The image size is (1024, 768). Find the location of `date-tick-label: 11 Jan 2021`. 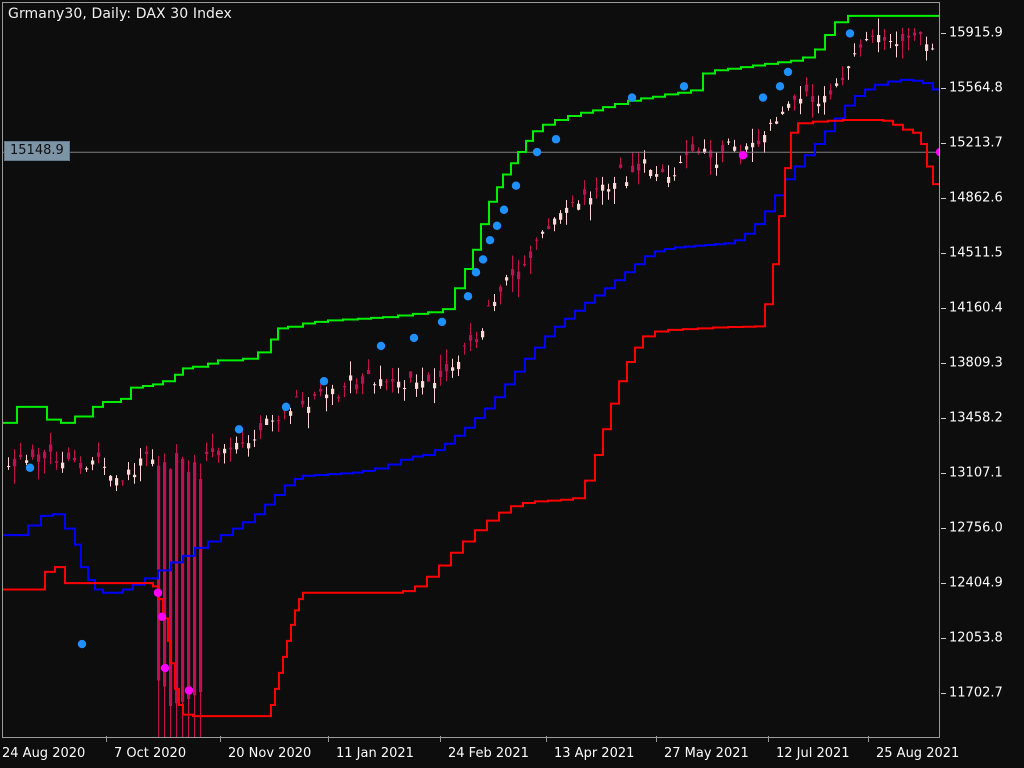

date-tick-label: 11 Jan 2021 is located at coordinates (375, 753).